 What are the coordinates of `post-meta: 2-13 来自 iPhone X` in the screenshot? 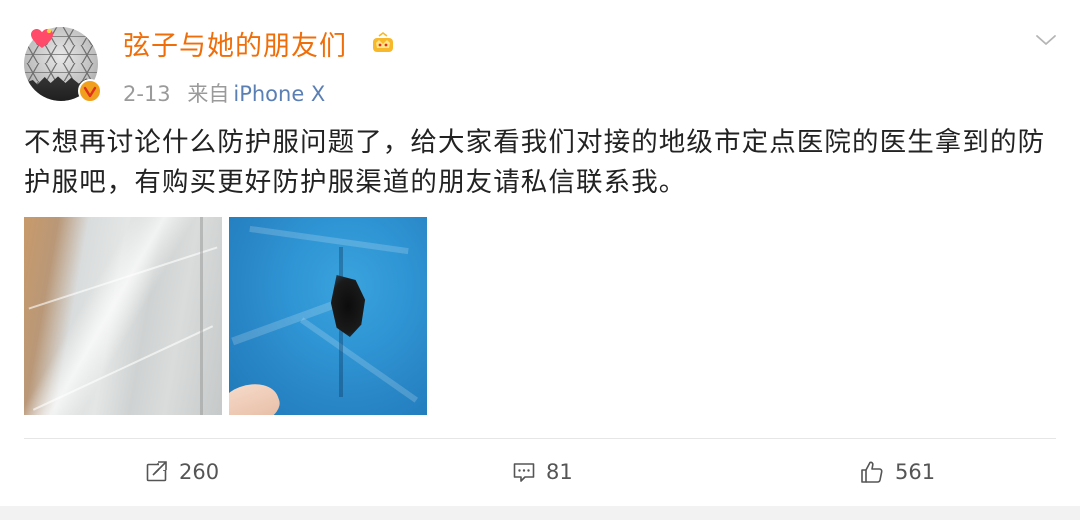 It's located at (224, 93).